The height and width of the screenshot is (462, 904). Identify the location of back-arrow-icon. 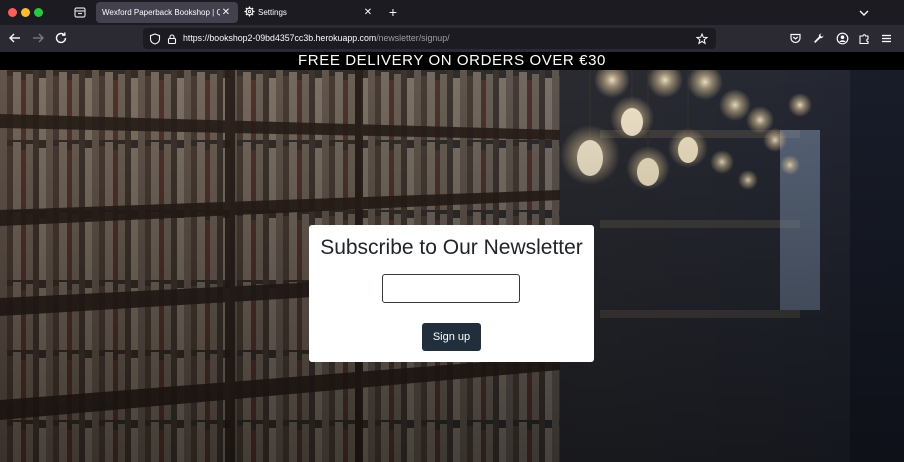
(15, 38).